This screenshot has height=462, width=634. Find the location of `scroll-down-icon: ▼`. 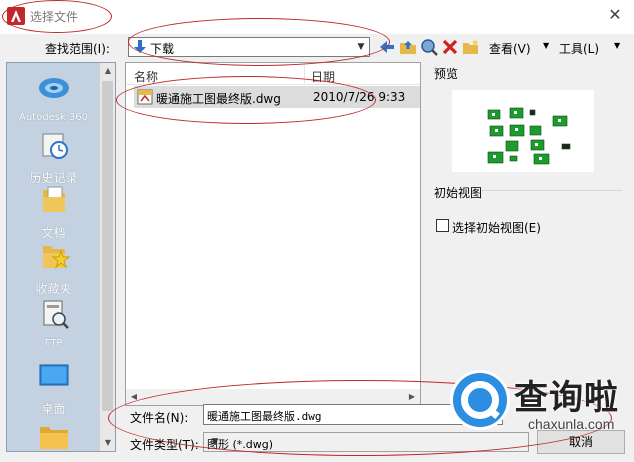

scroll-down-icon: ▼ is located at coordinates (108, 443).